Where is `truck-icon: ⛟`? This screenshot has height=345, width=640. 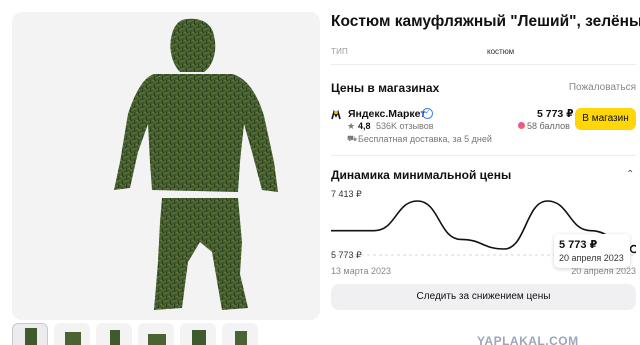 truck-icon: ⛟ is located at coordinates (352, 138).